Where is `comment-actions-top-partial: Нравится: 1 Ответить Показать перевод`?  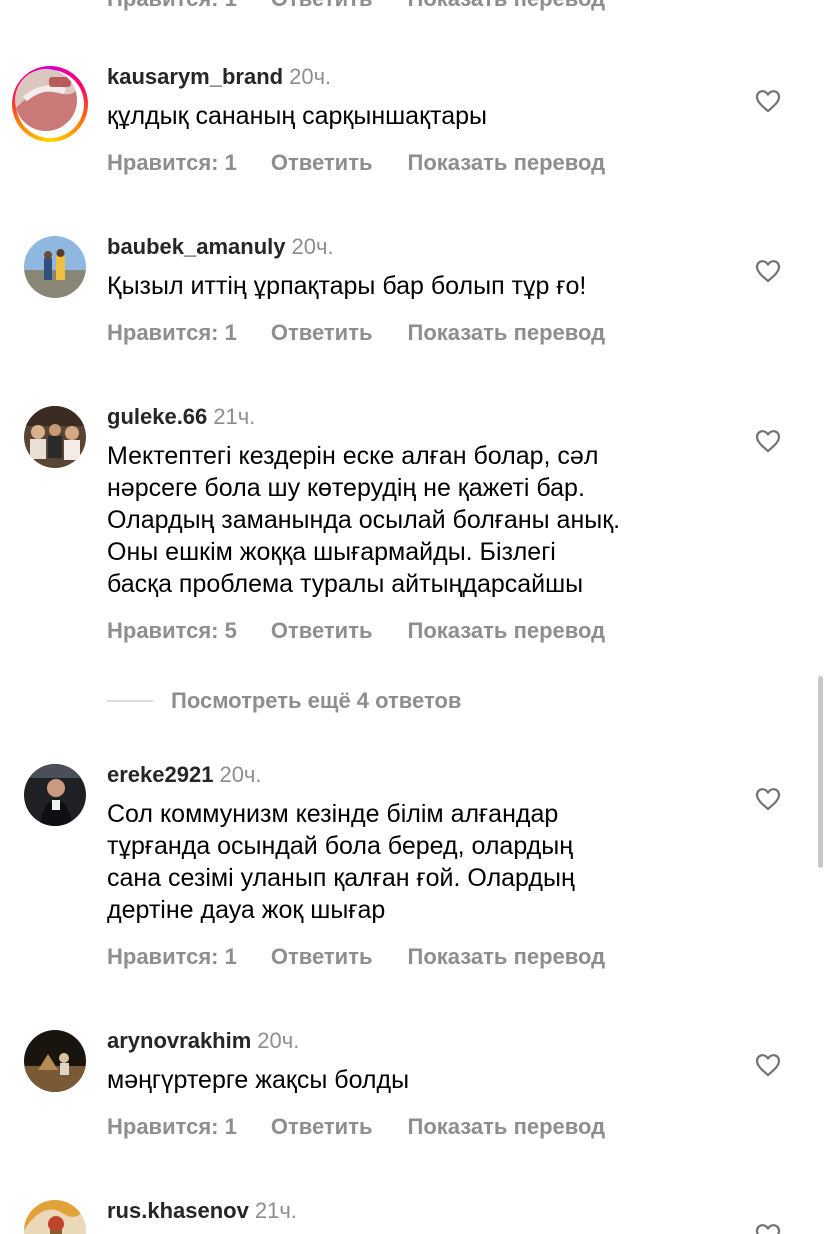
comment-actions-top-partial: Нравится: 1 Ответить Показать перевод is located at coordinates (356, 6).